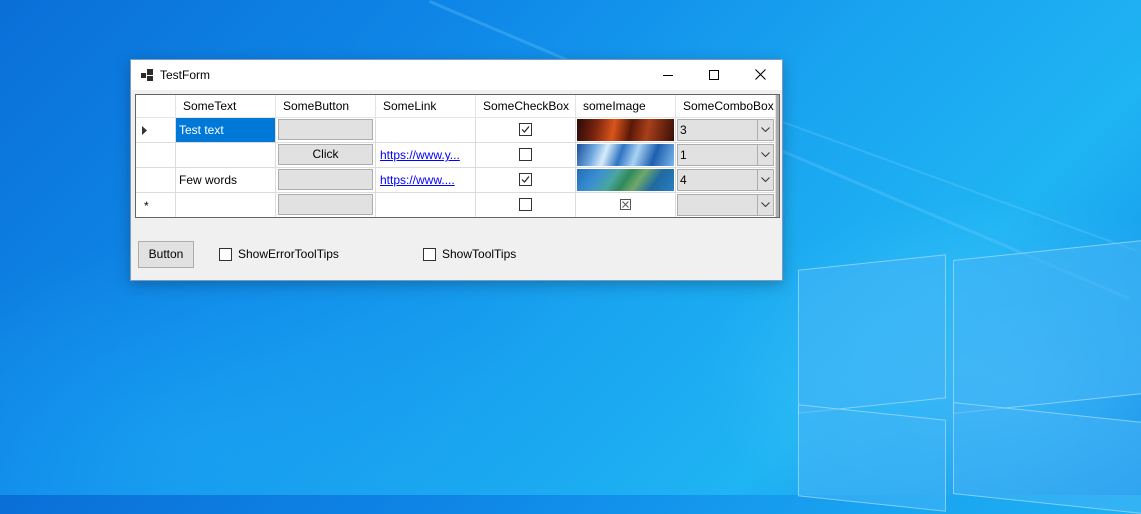  What do you see at coordinates (166, 254) in the screenshot?
I see `form-button: Button` at bounding box center [166, 254].